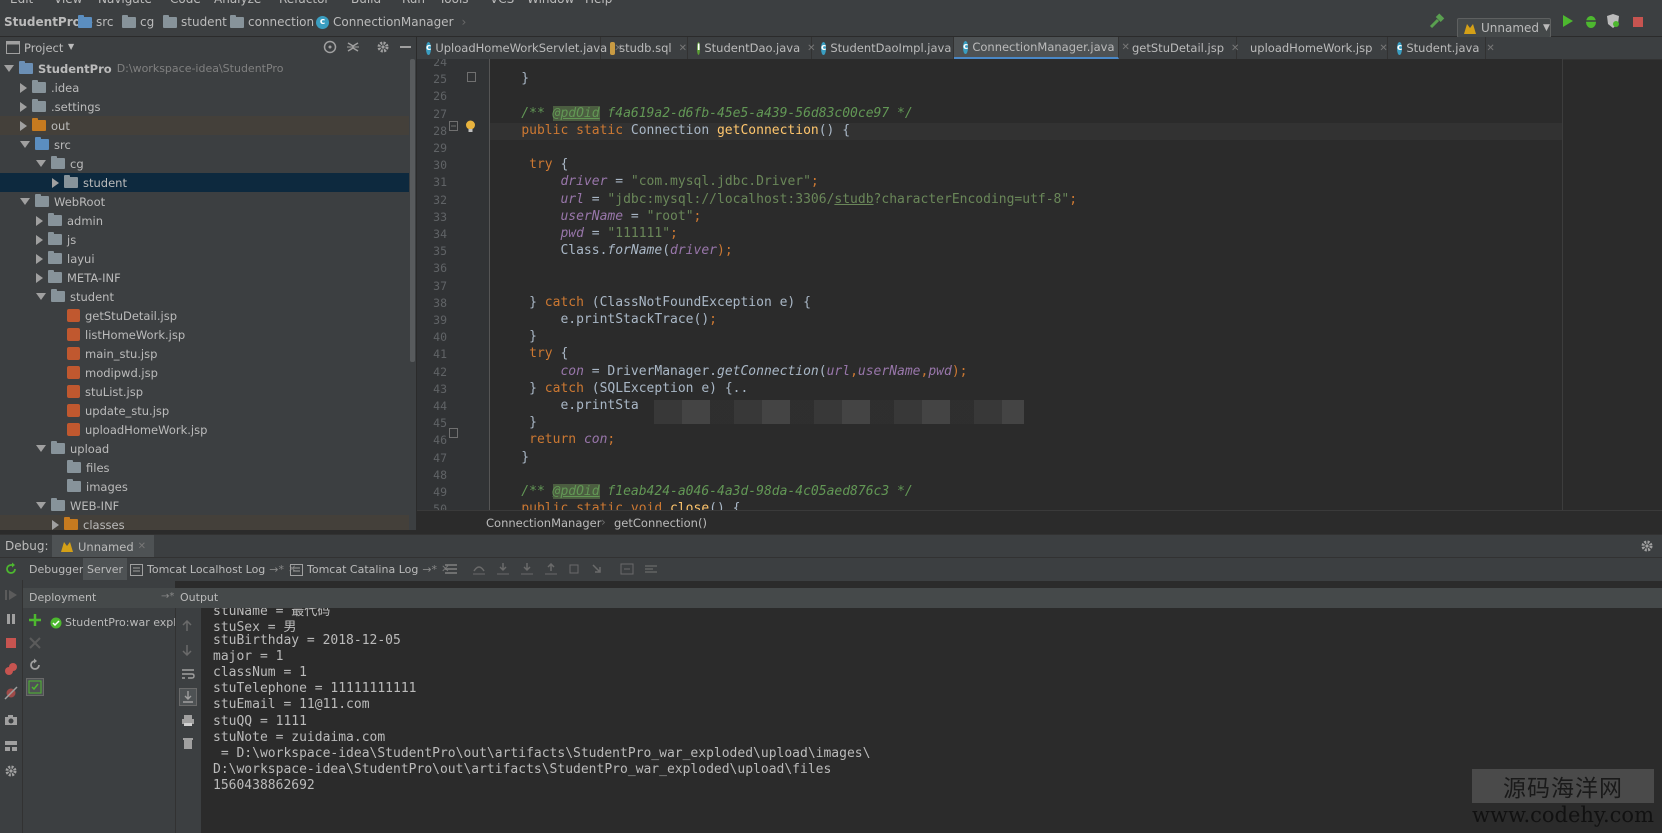  Describe the element at coordinates (520, 48) in the screenshot. I see `editor-tab: c UploadHomeWorkServlet.java ✕` at that location.